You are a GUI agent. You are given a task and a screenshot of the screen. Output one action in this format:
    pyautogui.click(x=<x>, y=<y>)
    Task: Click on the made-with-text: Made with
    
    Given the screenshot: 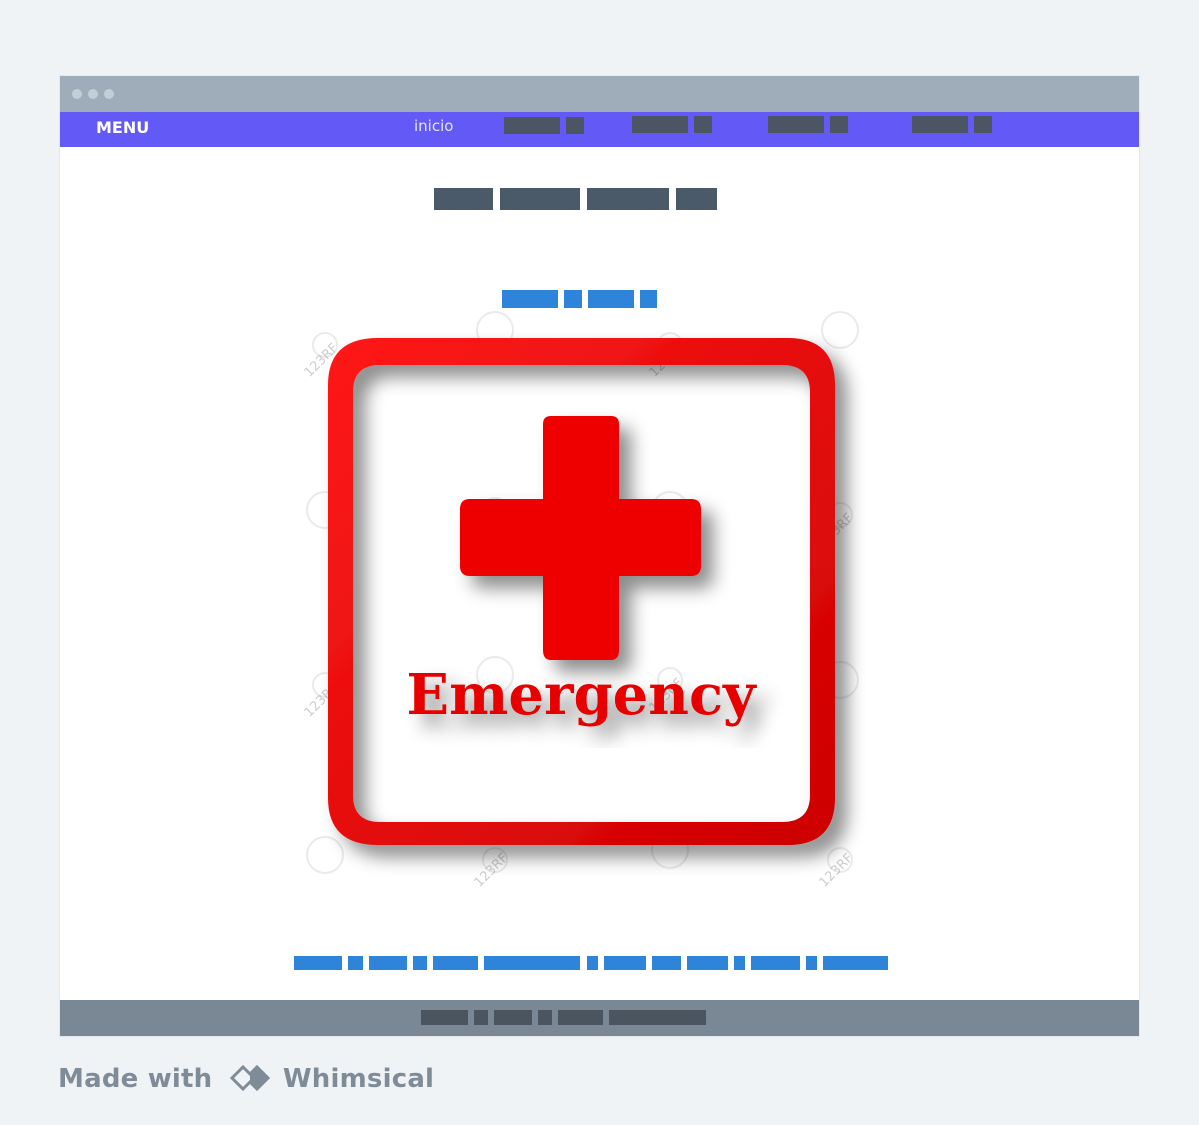 What is the action you would take?
    pyautogui.click(x=135, y=1079)
    